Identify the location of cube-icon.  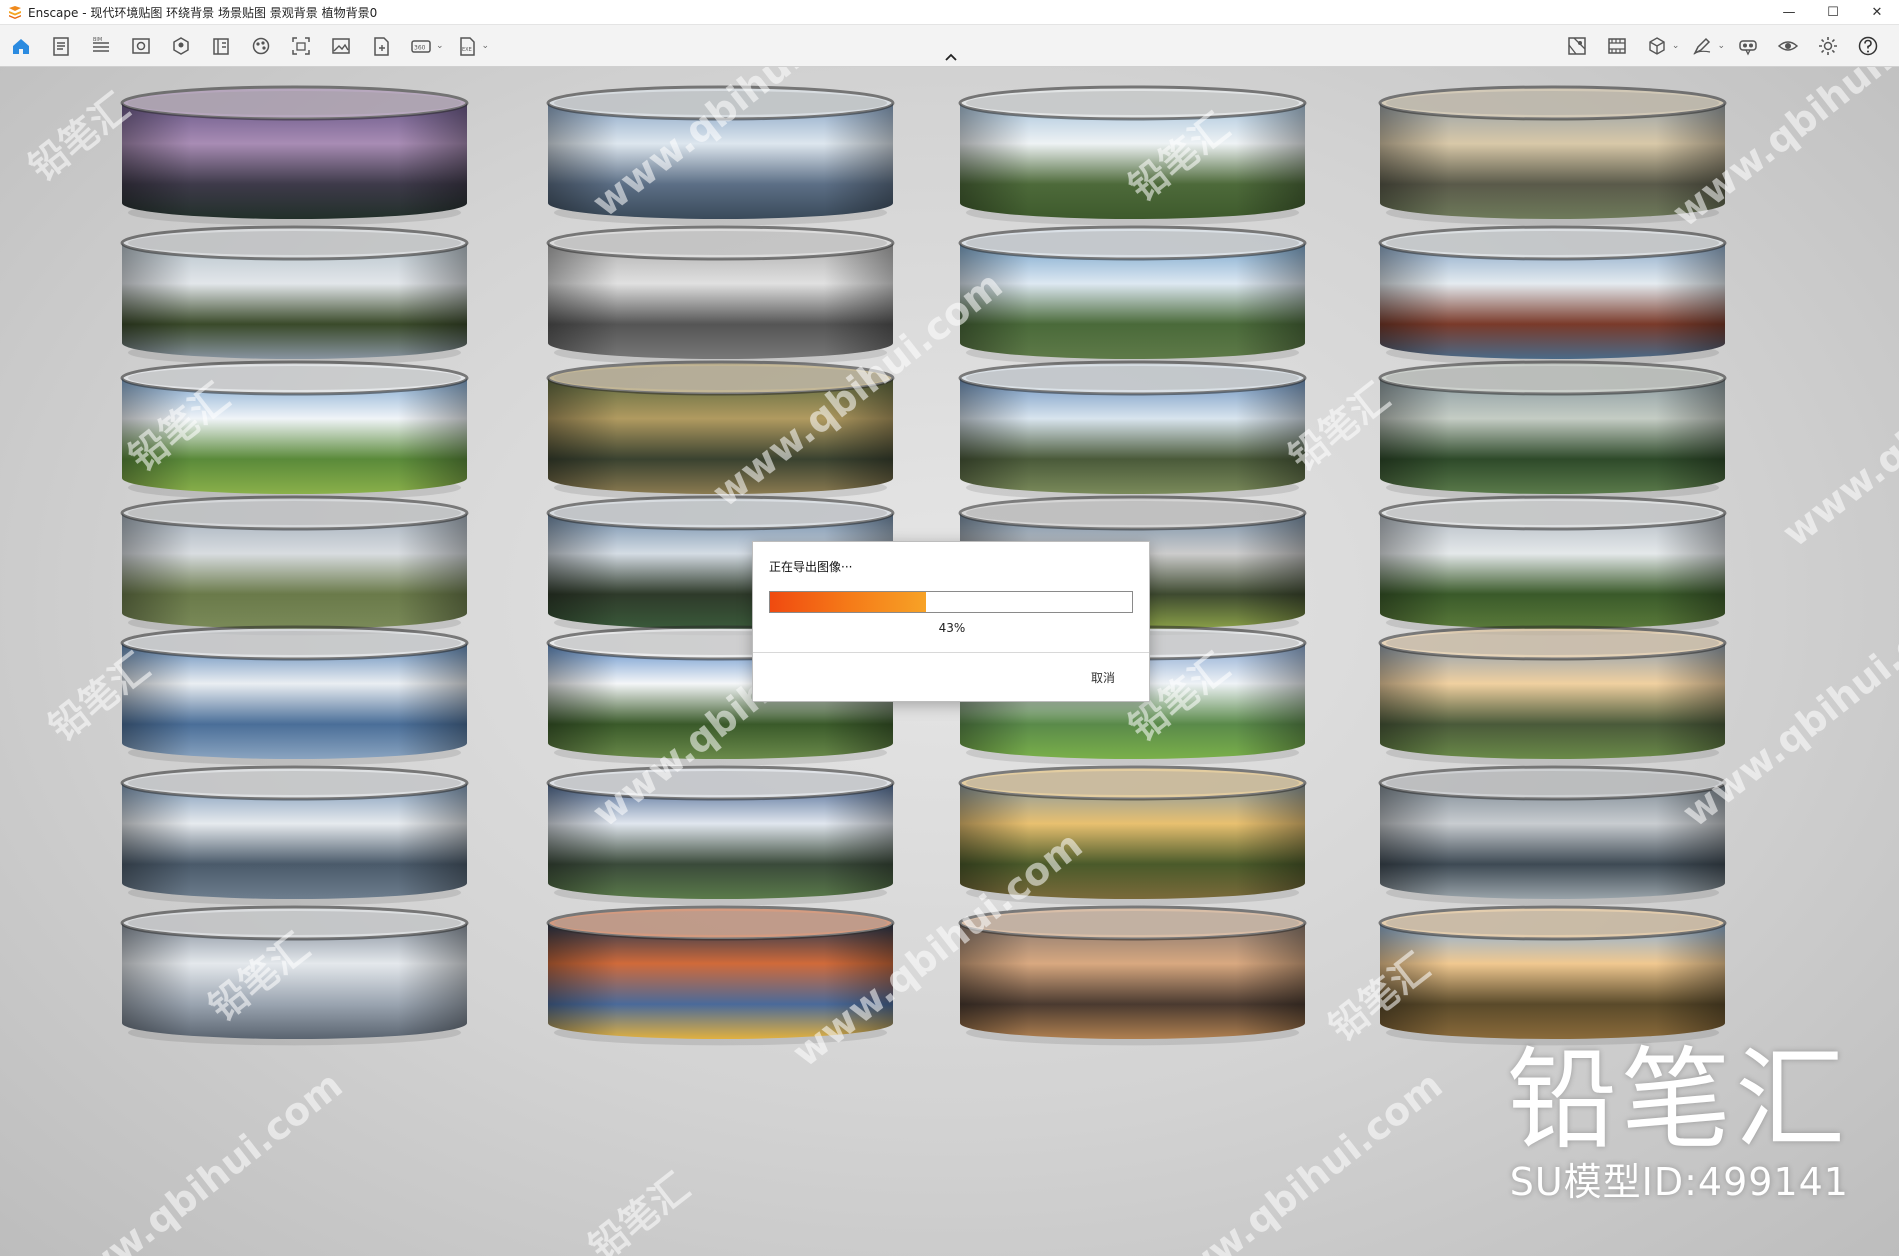
(1657, 46).